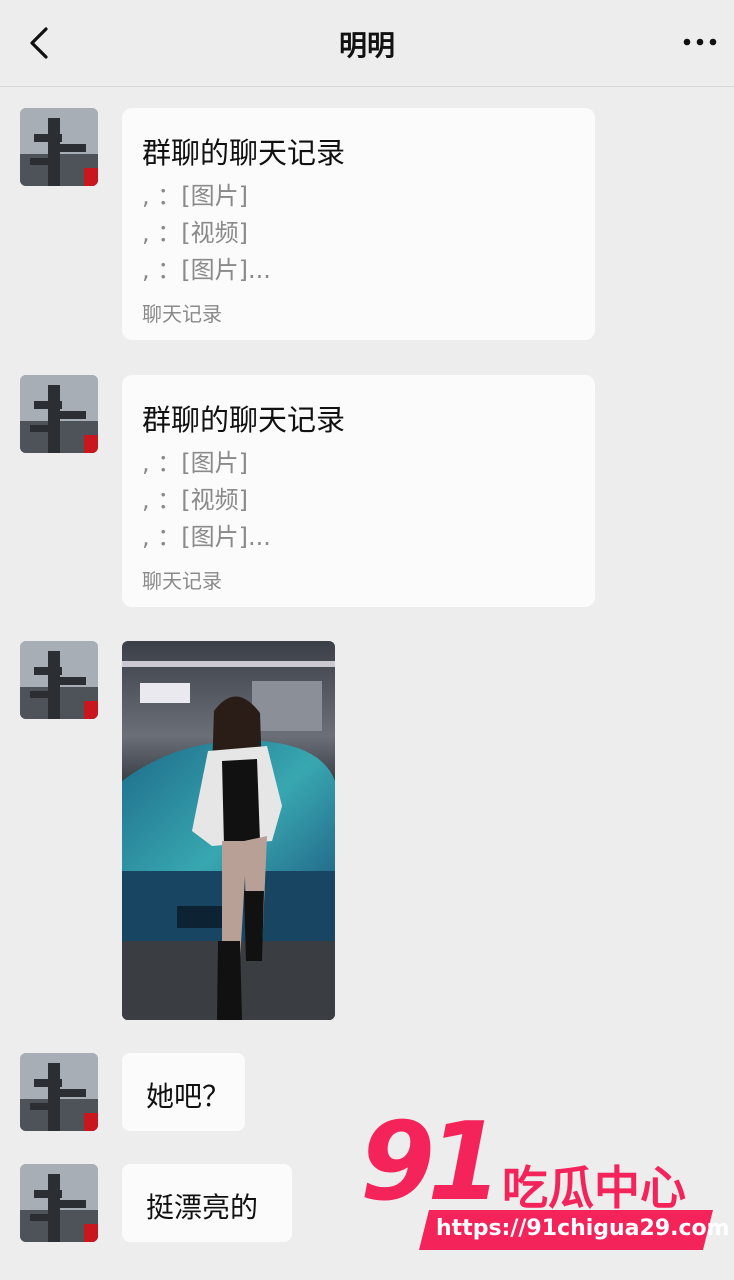 The height and width of the screenshot is (1280, 734). I want to click on top-bar: 明明, so click(367, 43).